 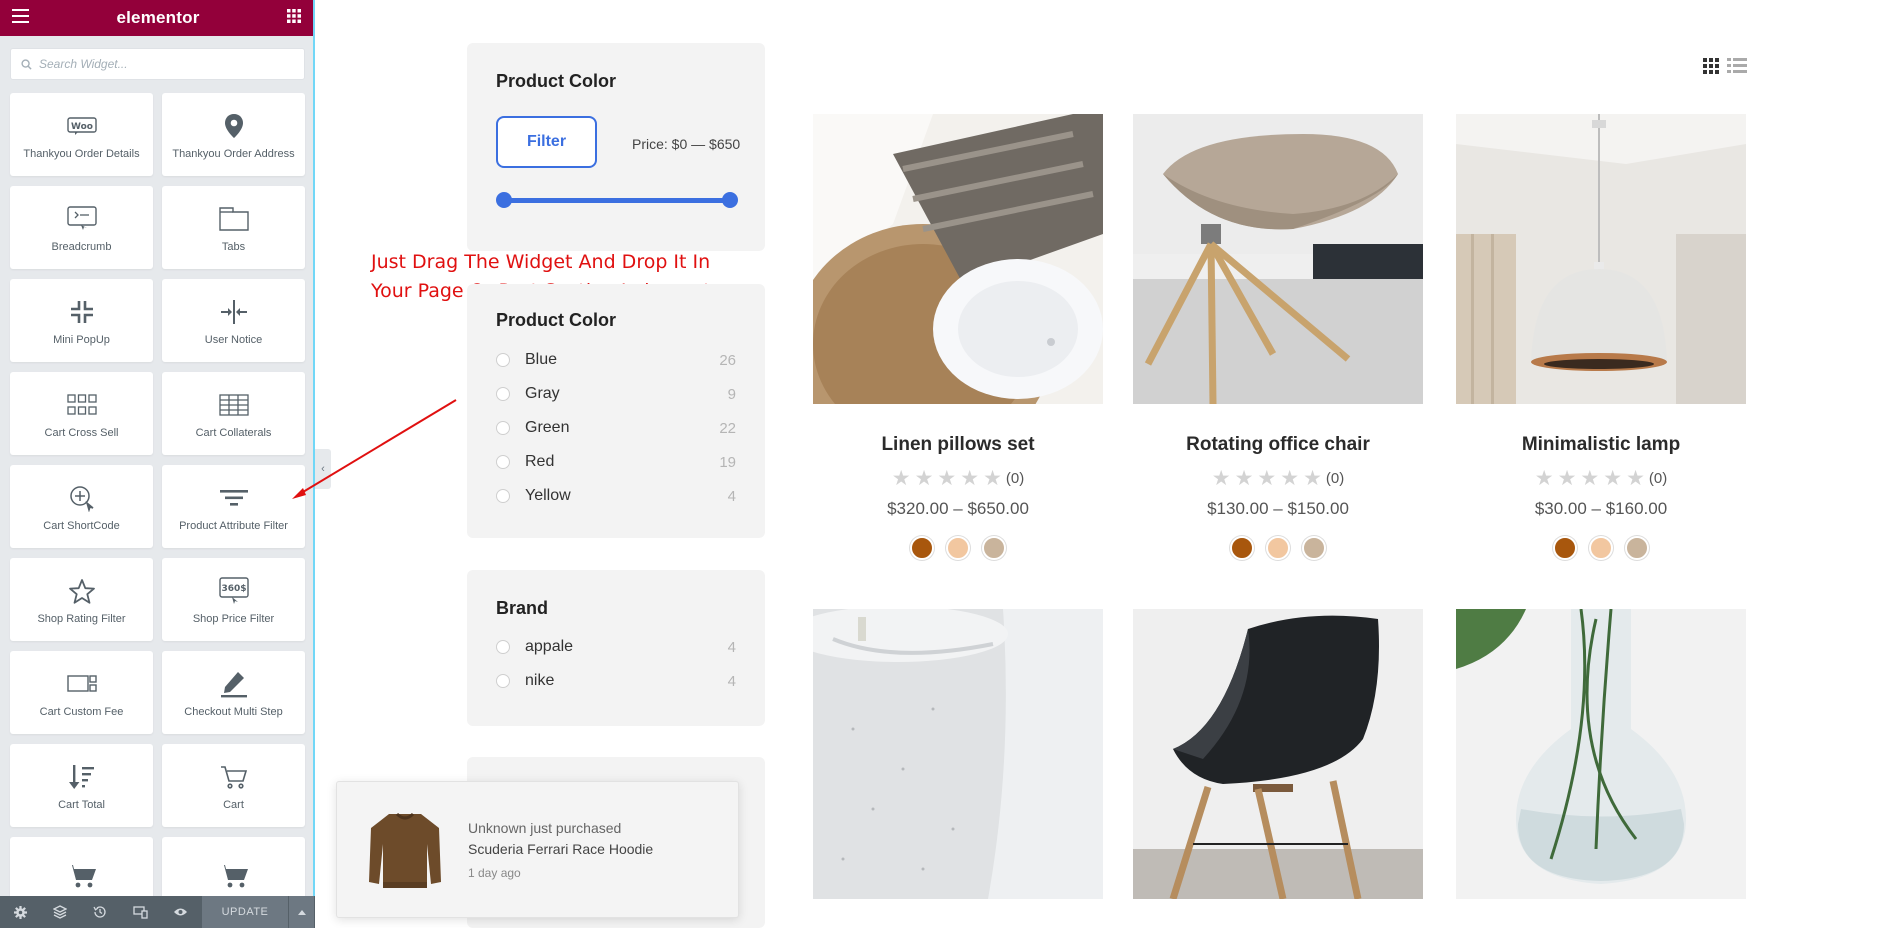 I want to click on filter-option: Blue 26, so click(x=616, y=360).